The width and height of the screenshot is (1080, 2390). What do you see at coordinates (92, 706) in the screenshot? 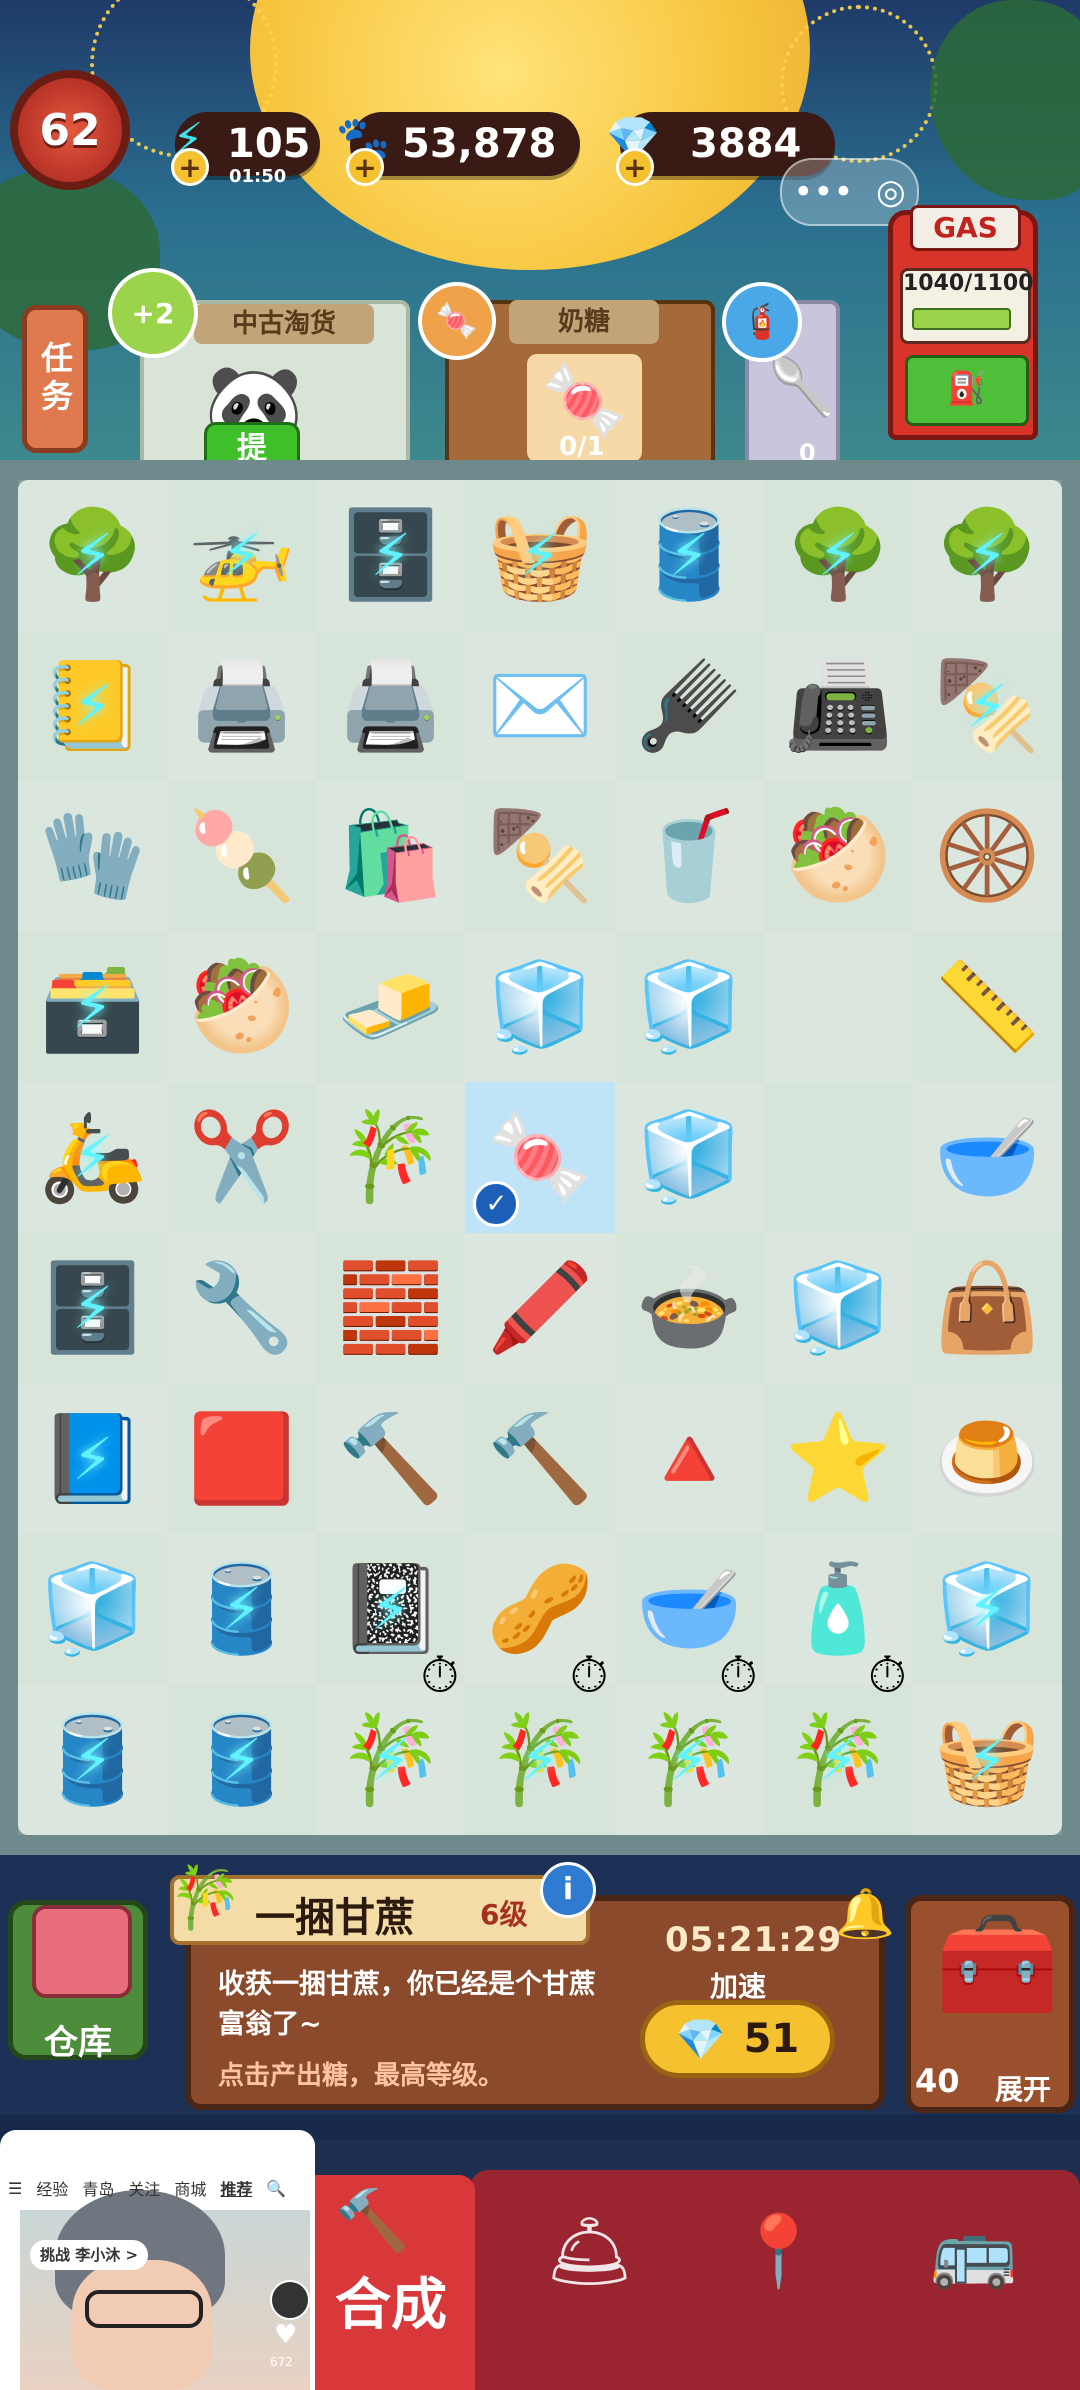
I see `board-item: 📒 ⚡` at bounding box center [92, 706].